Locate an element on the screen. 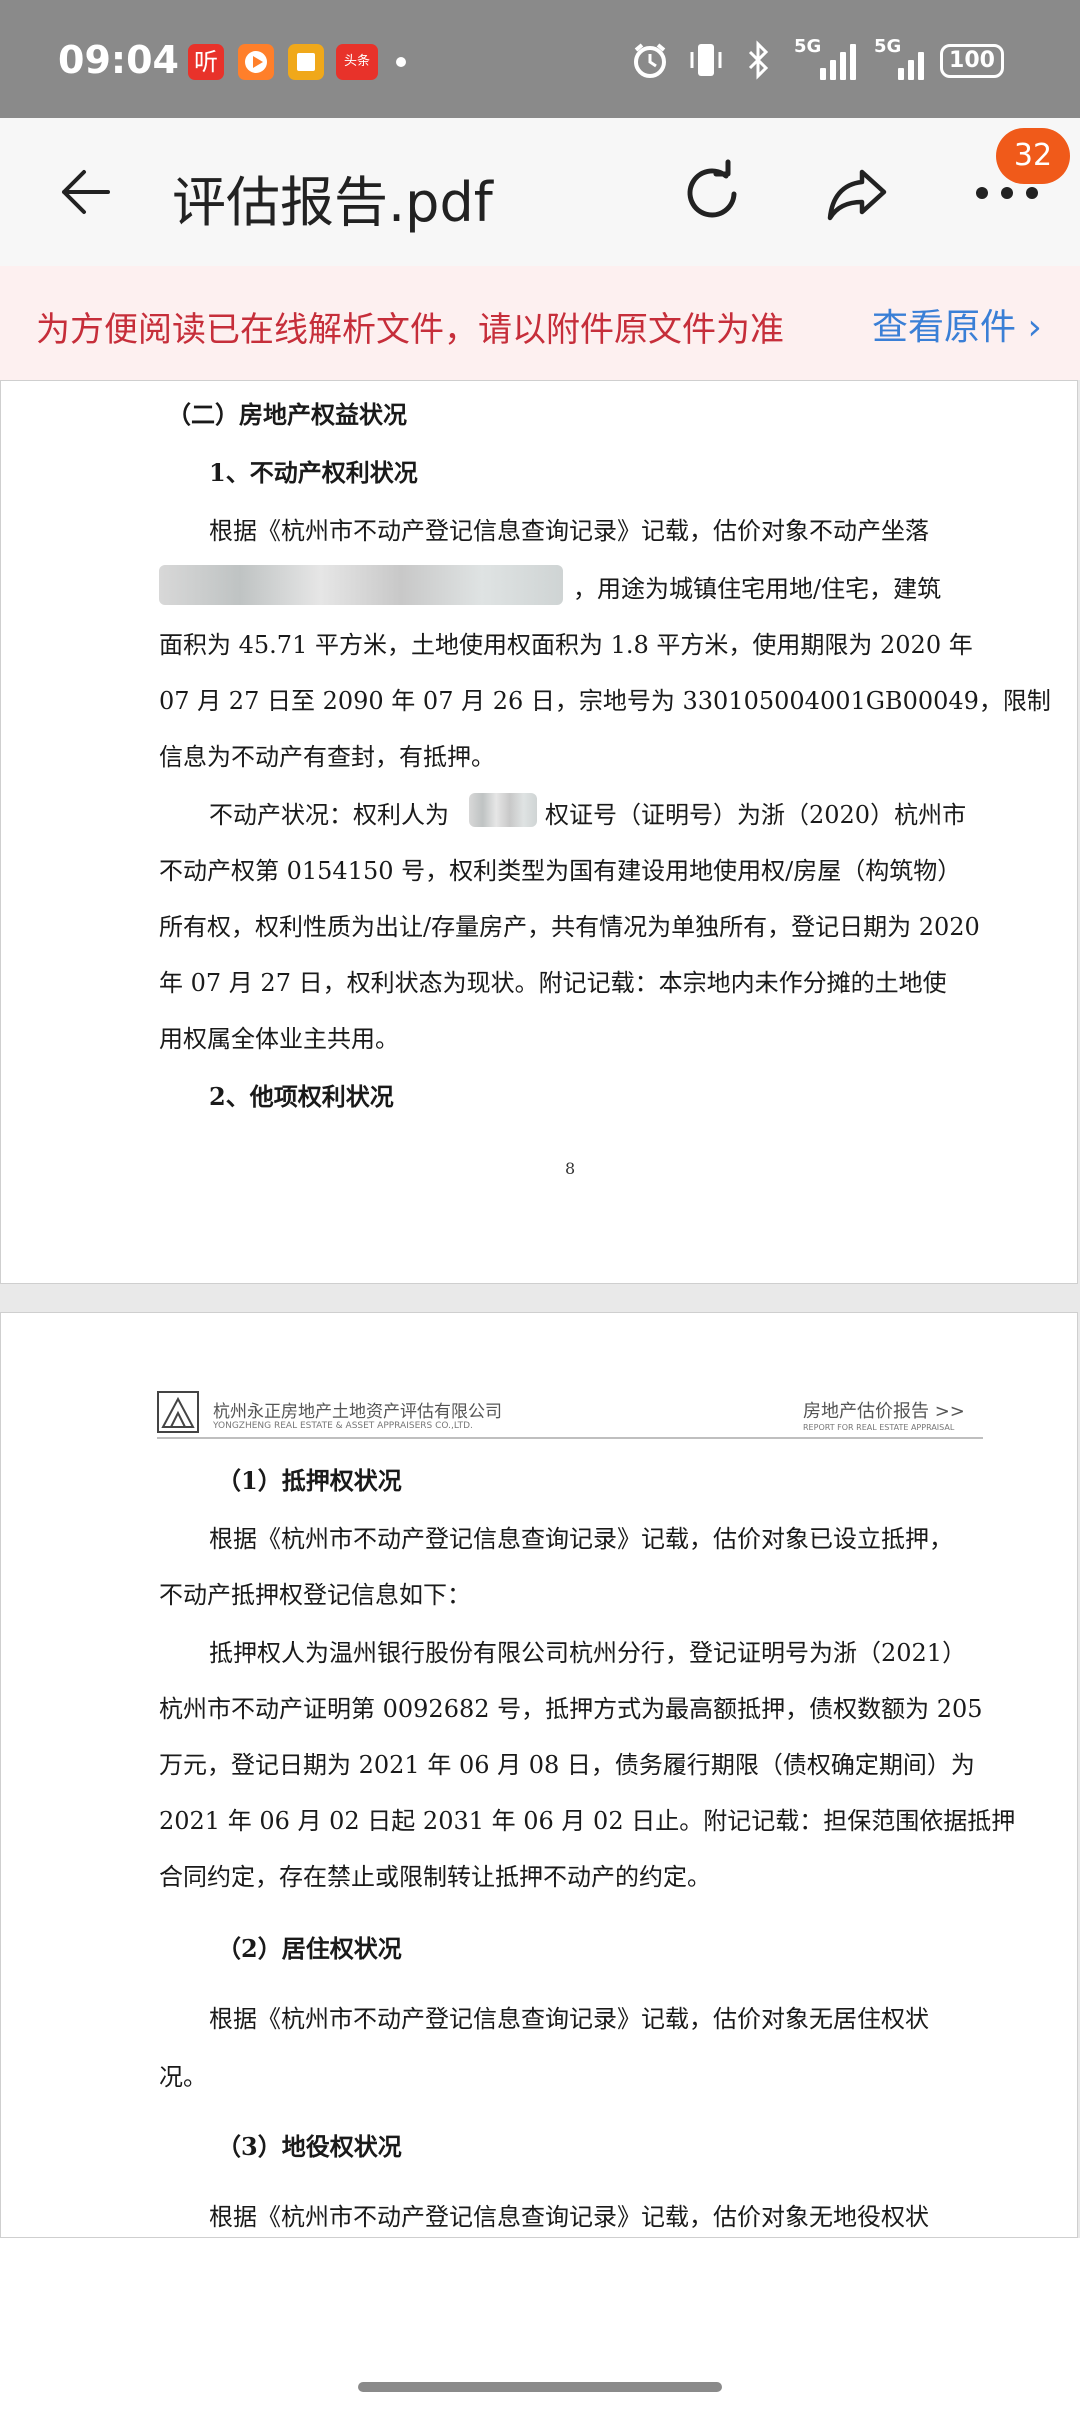 Image resolution: width=1080 pixels, height=2414 pixels. battery-indicator: 100 is located at coordinates (972, 61).